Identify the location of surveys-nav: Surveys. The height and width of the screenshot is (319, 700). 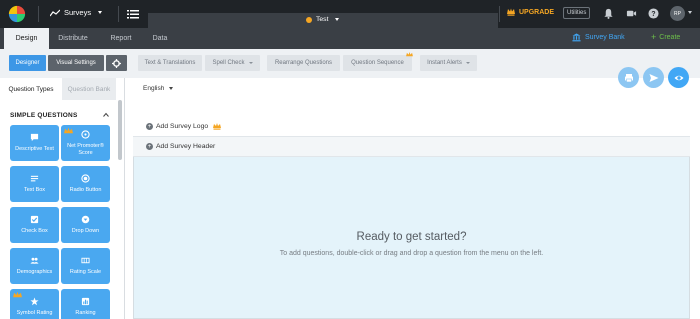
(76, 12).